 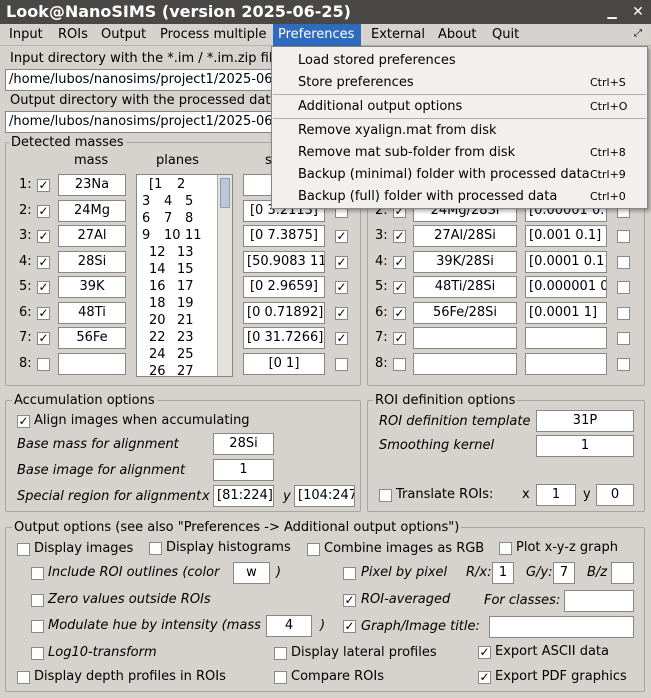 What do you see at coordinates (349, 600) in the screenshot?
I see `roi-averaged-checkbox` at bounding box center [349, 600].